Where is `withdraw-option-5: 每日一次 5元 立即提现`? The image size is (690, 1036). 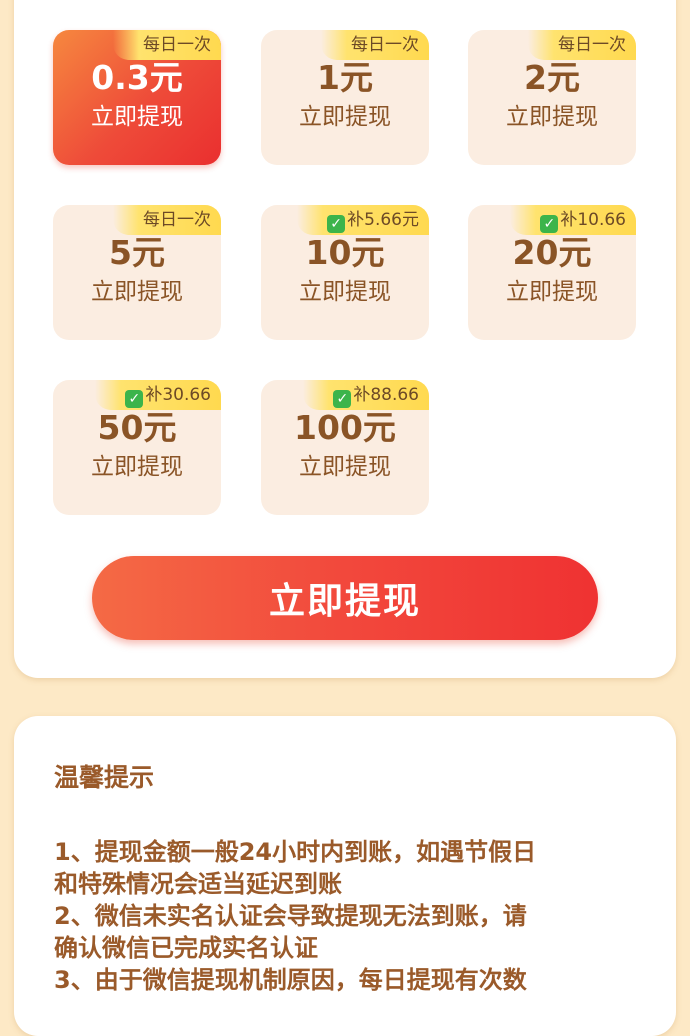
withdraw-option-5: 每日一次 5元 立即提现 is located at coordinates (137, 272).